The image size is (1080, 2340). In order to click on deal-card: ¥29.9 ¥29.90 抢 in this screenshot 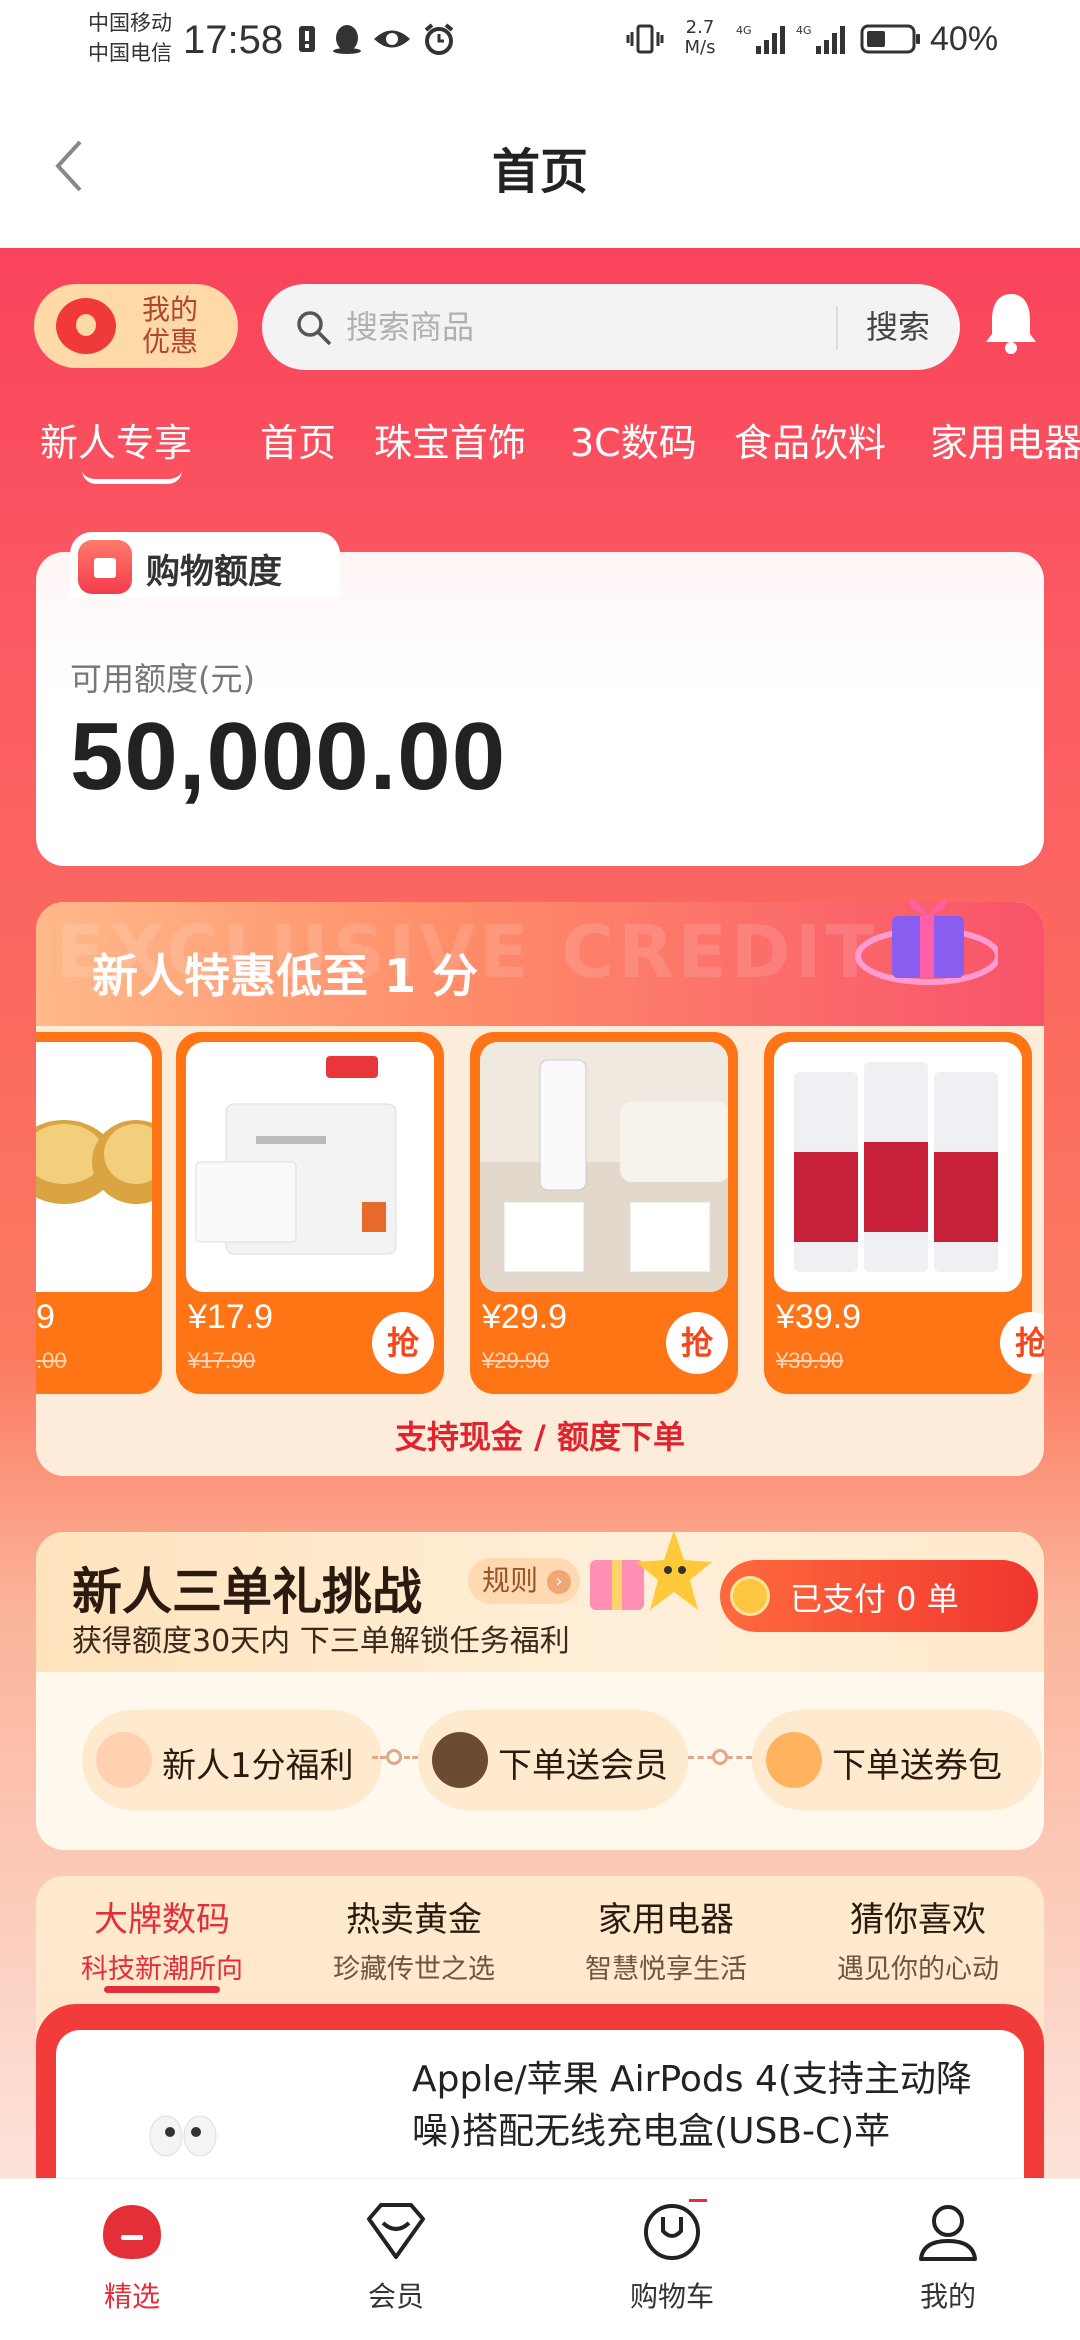, I will do `click(604, 1213)`.